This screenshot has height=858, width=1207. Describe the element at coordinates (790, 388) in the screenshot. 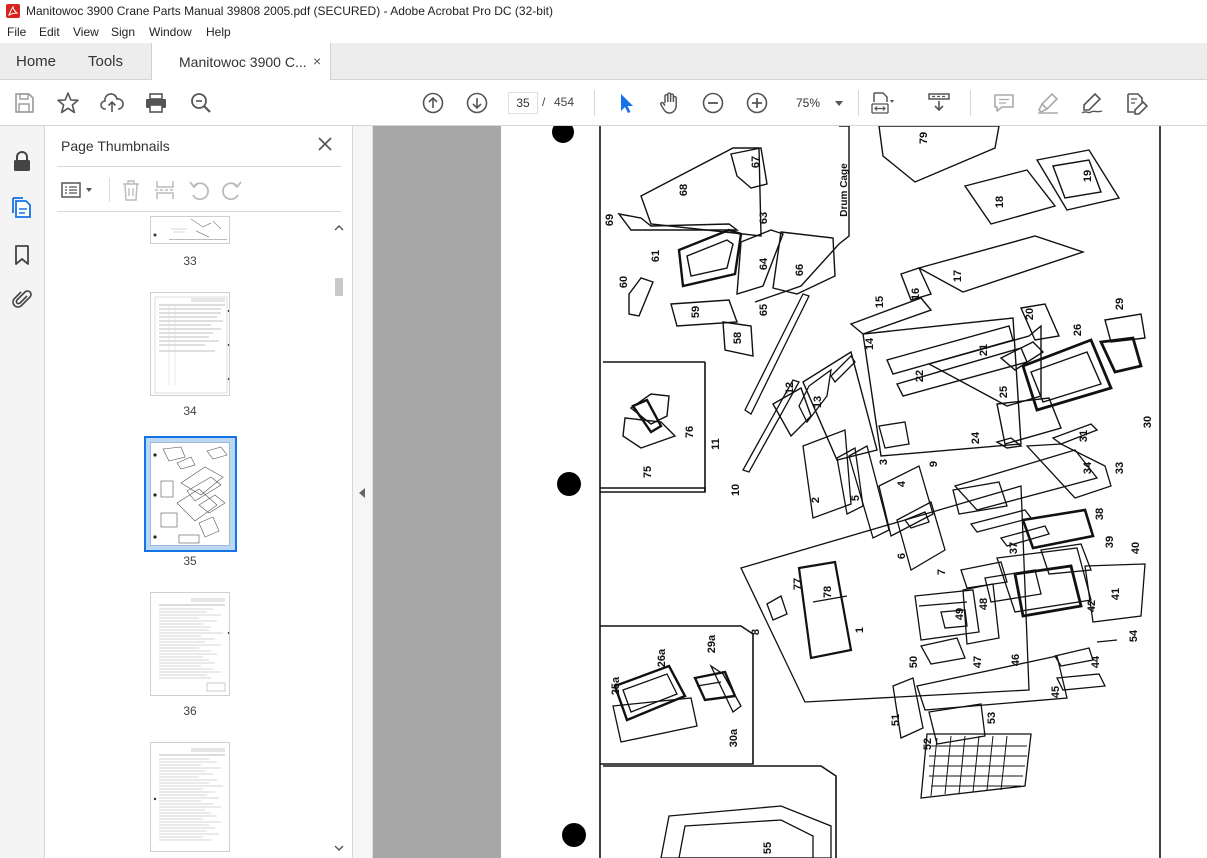

I see `part-number-callout: 12` at that location.